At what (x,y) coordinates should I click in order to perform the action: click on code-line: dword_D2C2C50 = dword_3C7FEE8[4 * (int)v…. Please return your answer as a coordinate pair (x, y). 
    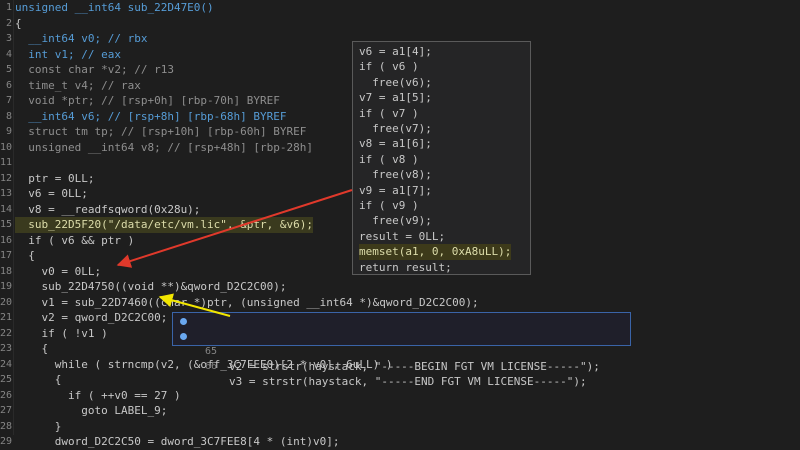
    Looking at the image, I should click on (177, 442).